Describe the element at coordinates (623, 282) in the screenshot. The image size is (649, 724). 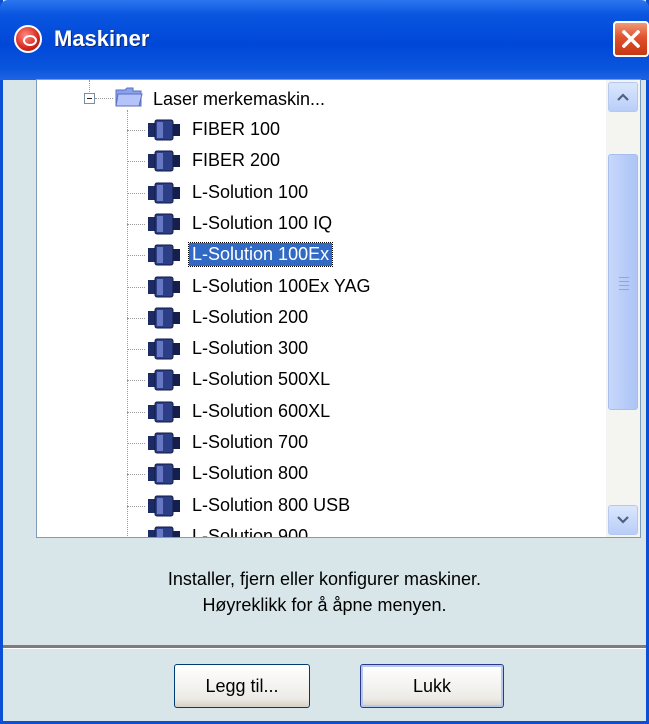
I see `scroll-thumb` at that location.